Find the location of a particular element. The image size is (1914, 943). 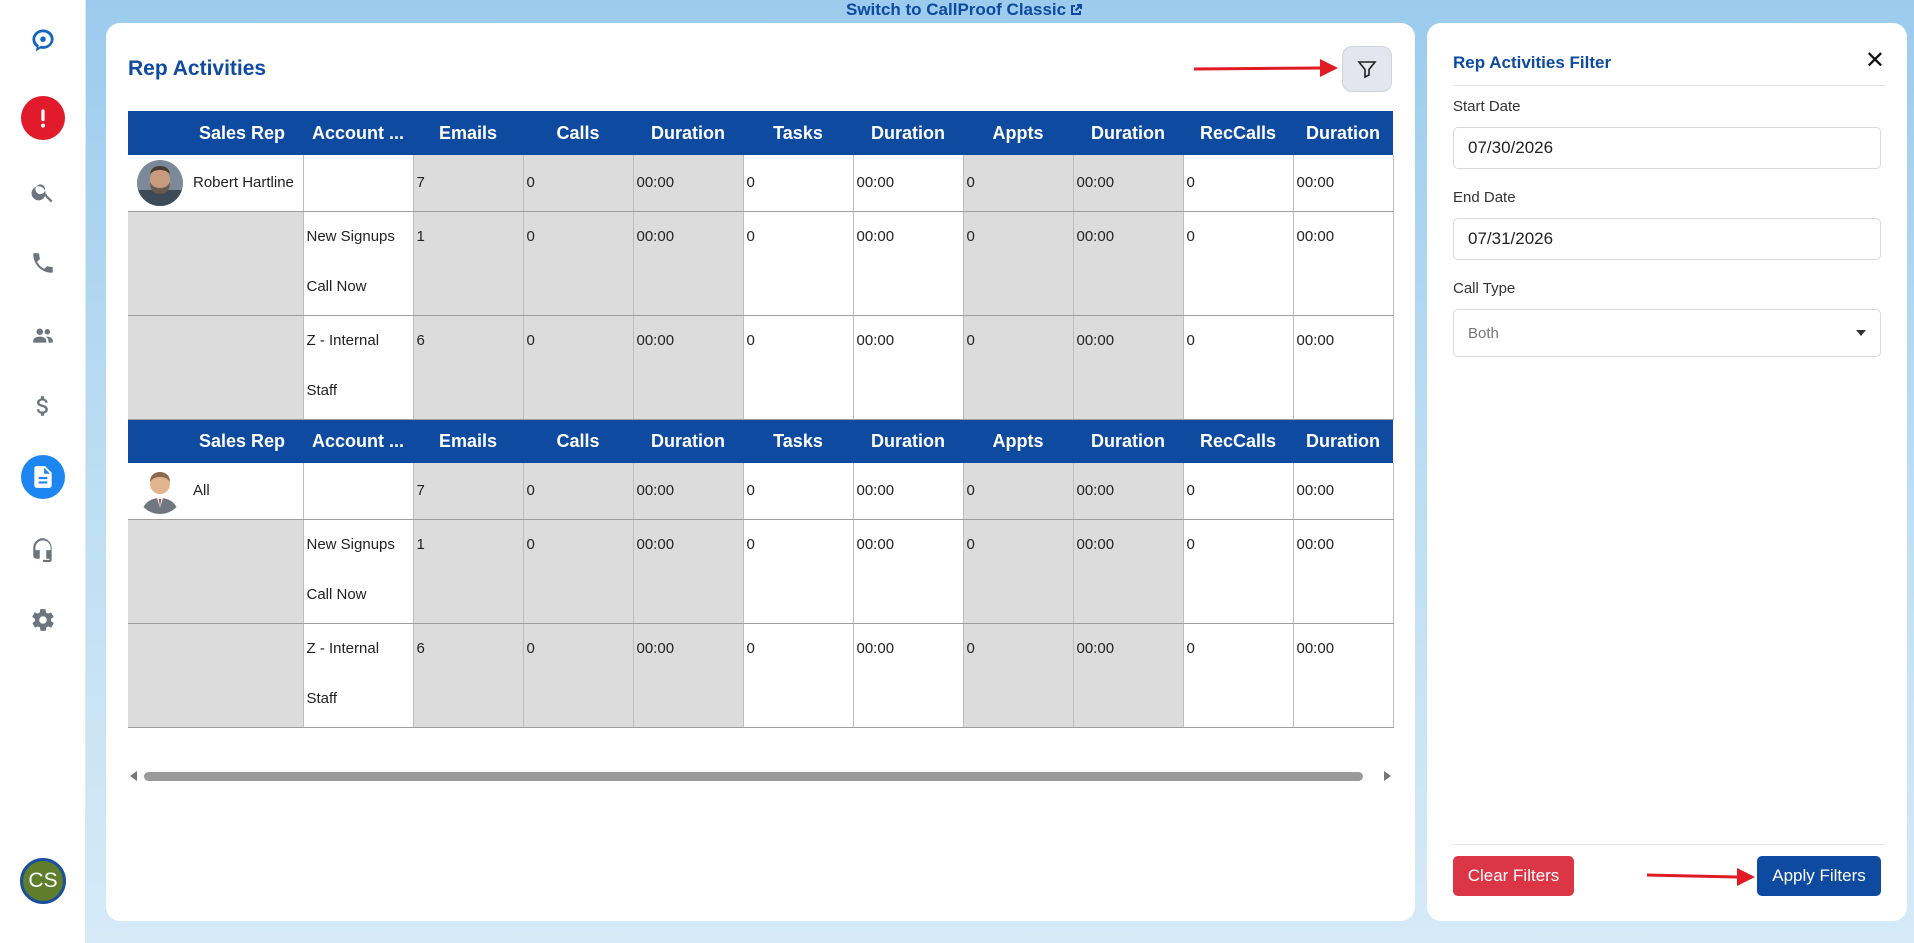

table-row: All 7 0 00:00 0 00:00 0 00:00 0 00:00 is located at coordinates (761, 491).